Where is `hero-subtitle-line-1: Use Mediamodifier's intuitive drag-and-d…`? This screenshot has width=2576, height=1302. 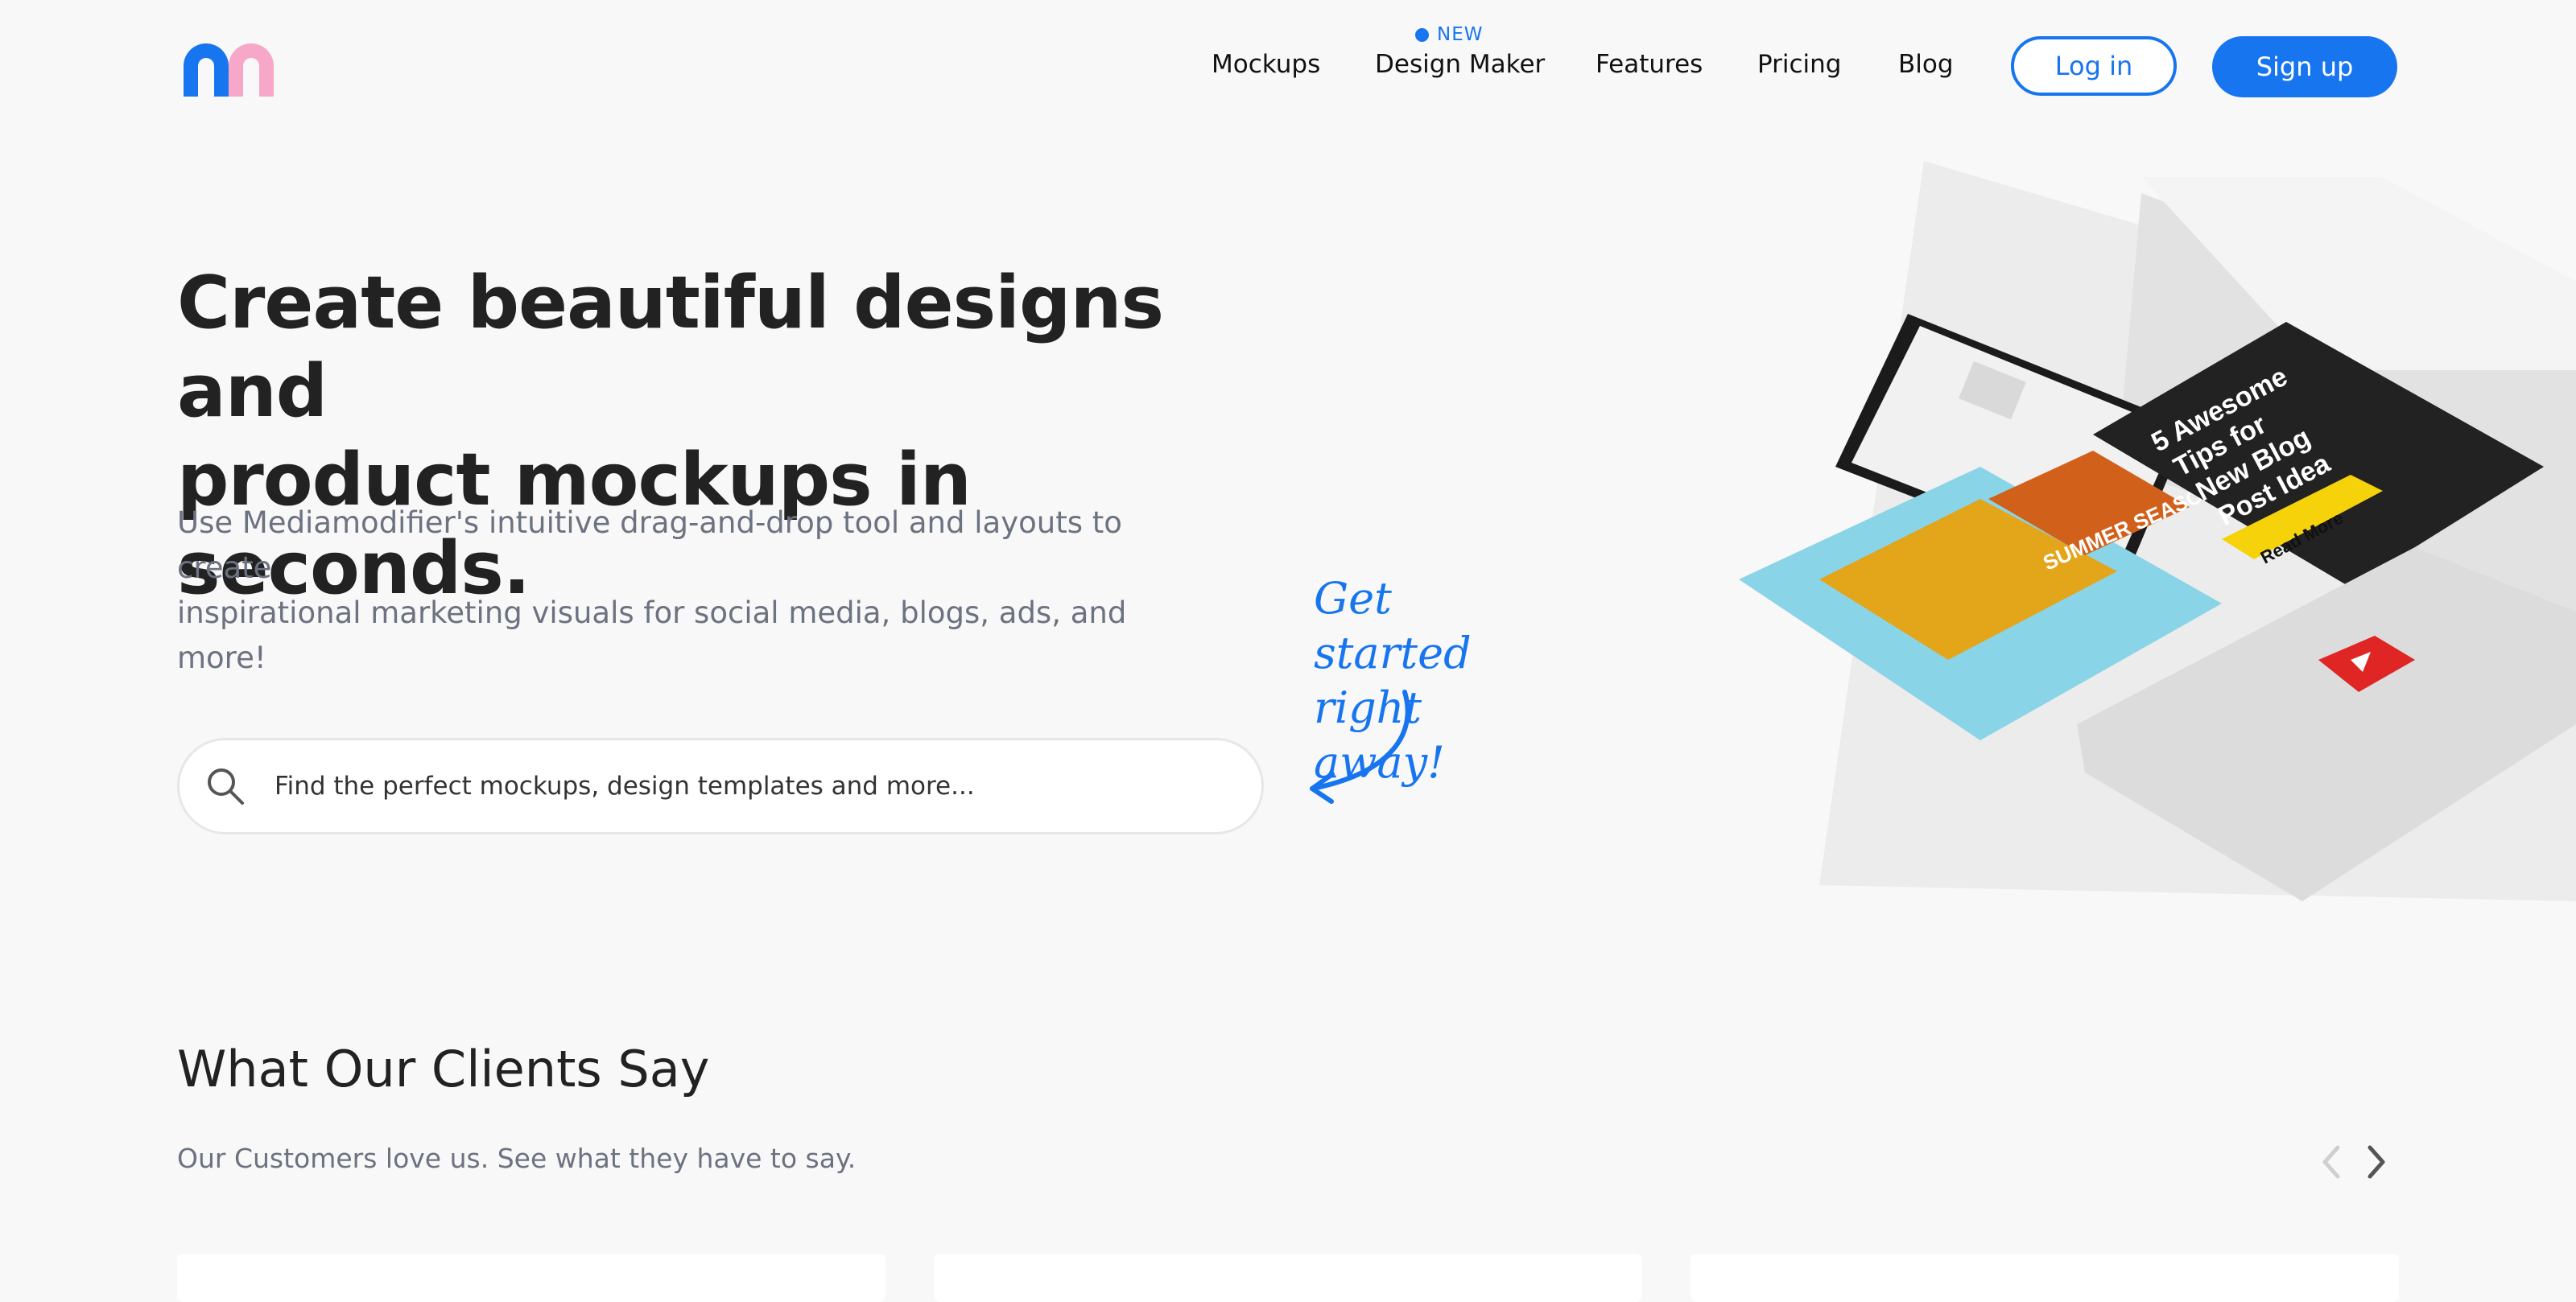
hero-subtitle-line-1: Use Mediamodifier's intuitive drag-and-d… is located at coordinates (649, 545).